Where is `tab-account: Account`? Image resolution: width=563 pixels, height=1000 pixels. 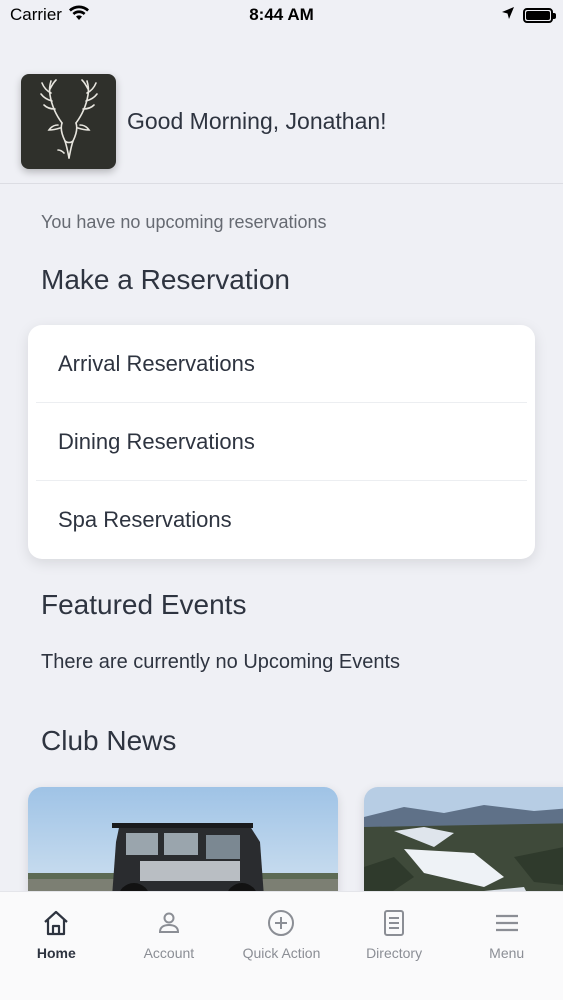
tab-account: Account is located at coordinates (169, 954).